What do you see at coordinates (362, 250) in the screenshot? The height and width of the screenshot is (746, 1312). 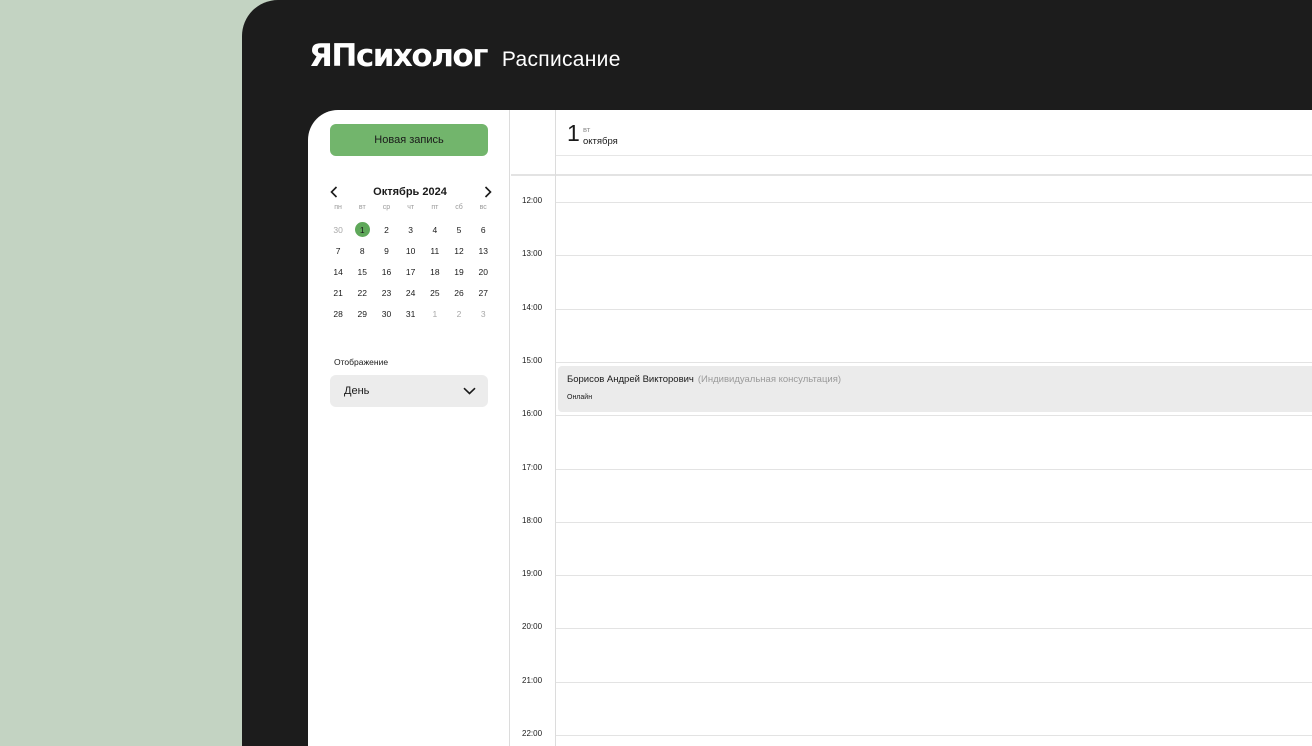 I see `calendar-day: 8` at bounding box center [362, 250].